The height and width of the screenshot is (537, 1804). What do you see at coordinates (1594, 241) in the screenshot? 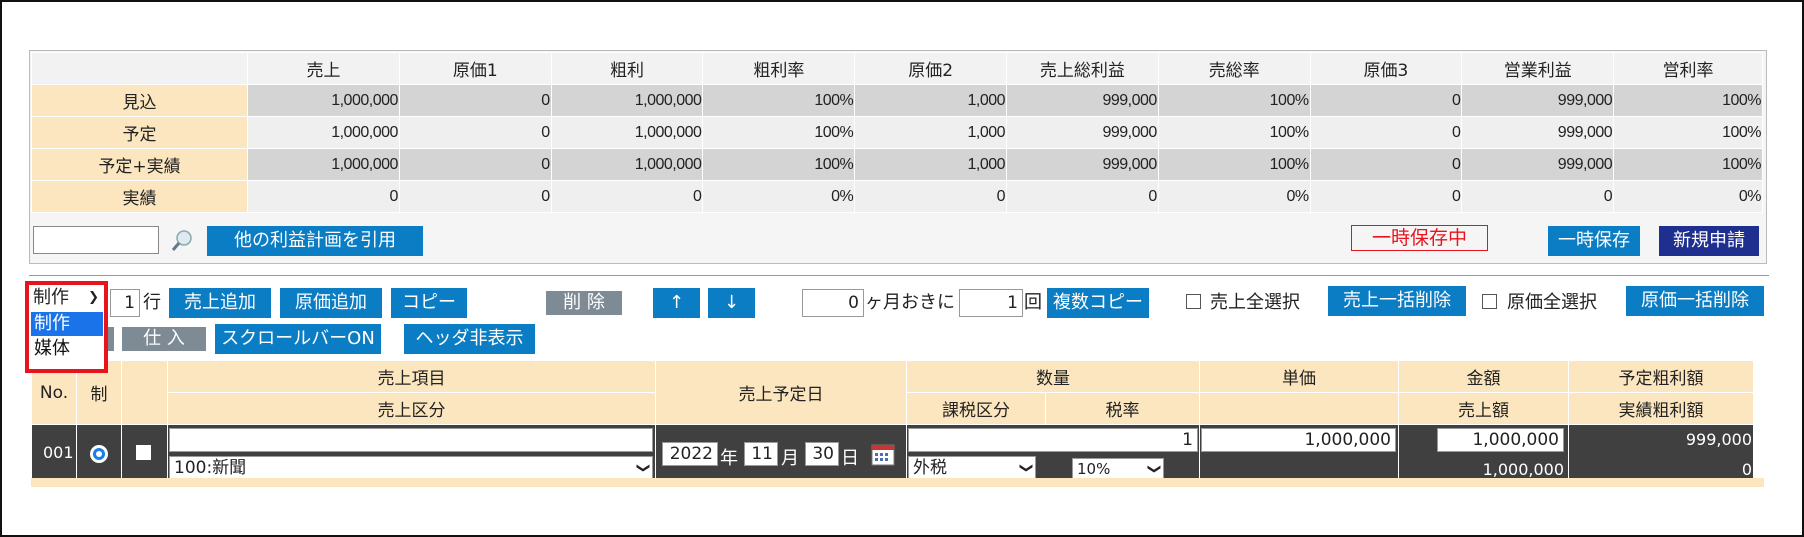
I see `temp-save-button: 一時保存` at bounding box center [1594, 241].